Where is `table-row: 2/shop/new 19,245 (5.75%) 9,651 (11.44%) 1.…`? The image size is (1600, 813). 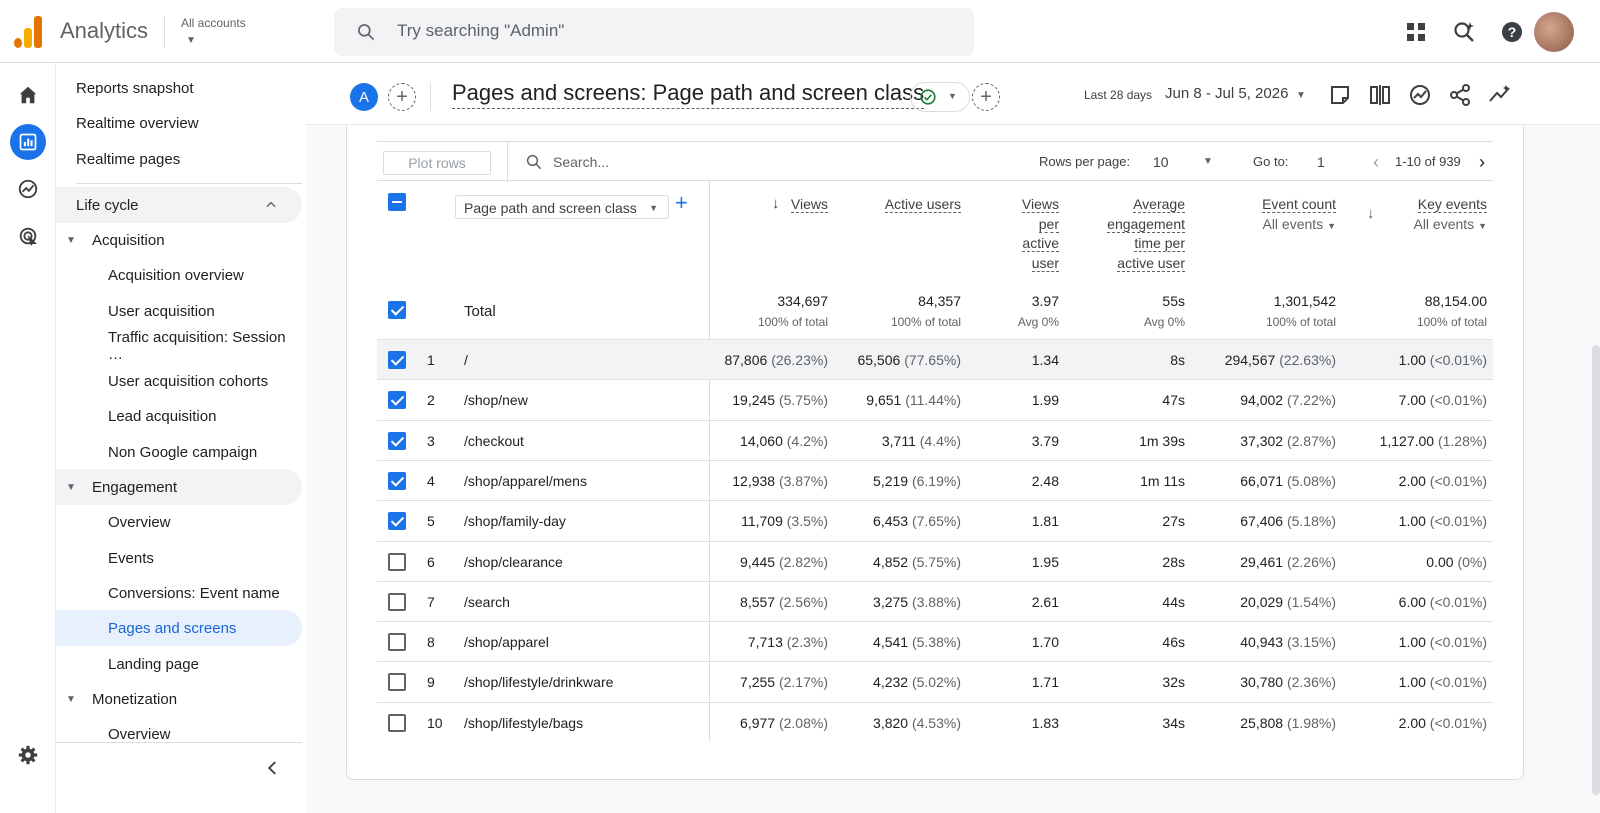 table-row: 2/shop/new 19,245 (5.75%) 9,651 (11.44%) 1.… is located at coordinates (935, 399).